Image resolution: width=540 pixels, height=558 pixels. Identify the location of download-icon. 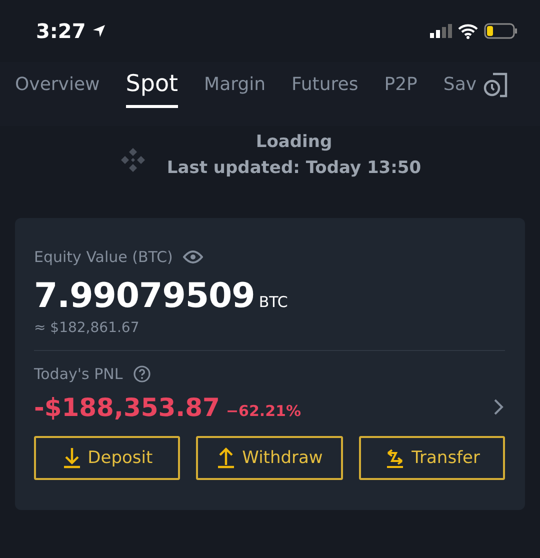
(72, 458).